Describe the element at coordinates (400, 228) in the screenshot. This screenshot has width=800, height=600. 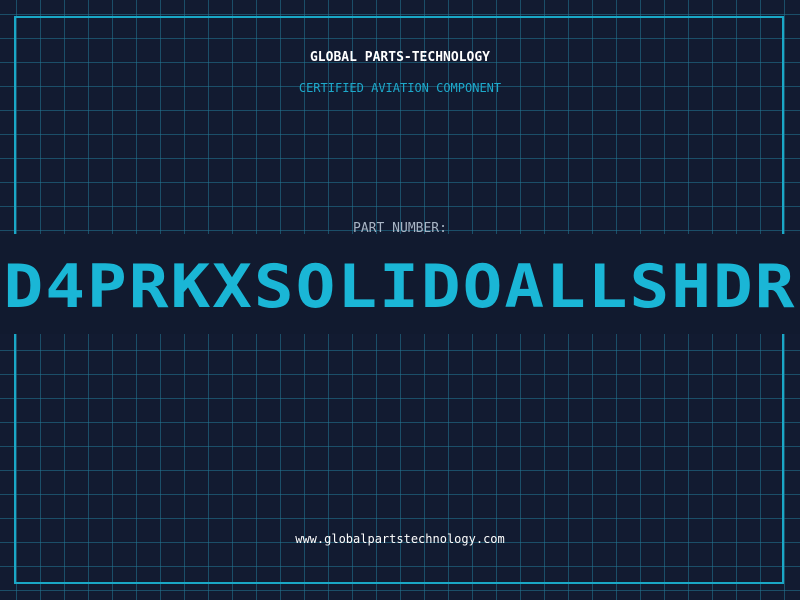
I see `part-number-label: PART NUMBER:` at that location.